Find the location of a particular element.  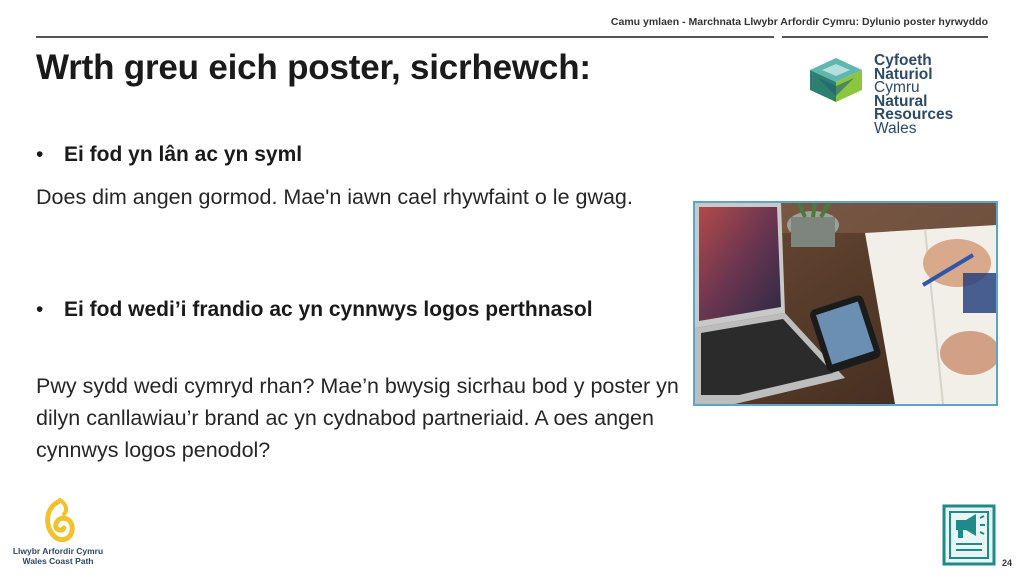

page-title: Wrth greu eich poster, sicrhewch: is located at coordinates (313, 67).